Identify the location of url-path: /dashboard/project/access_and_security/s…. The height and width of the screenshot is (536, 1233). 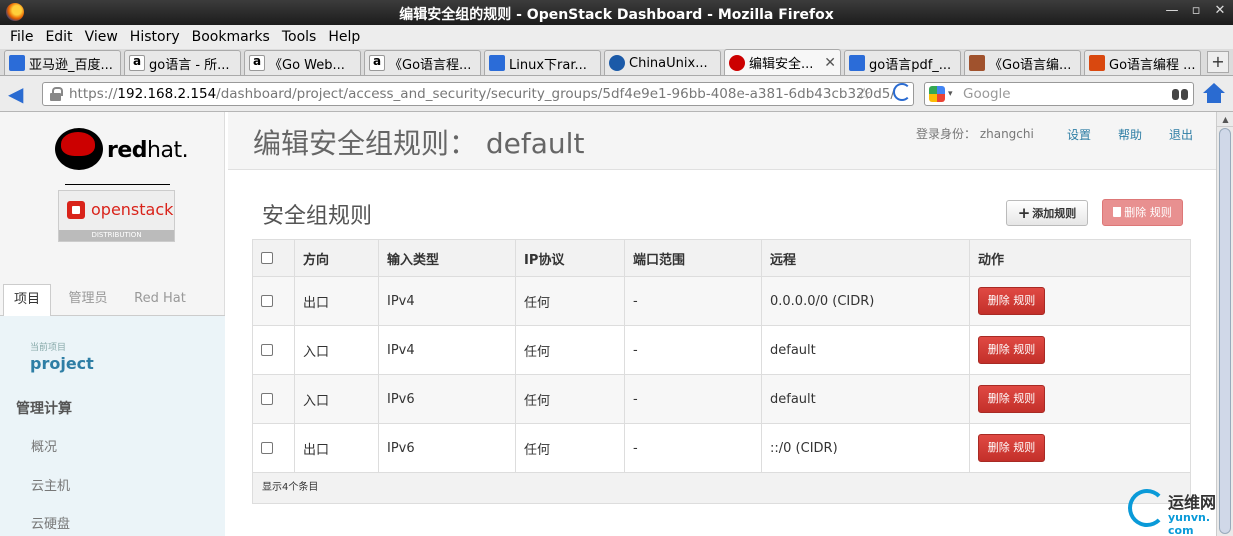
(555, 94).